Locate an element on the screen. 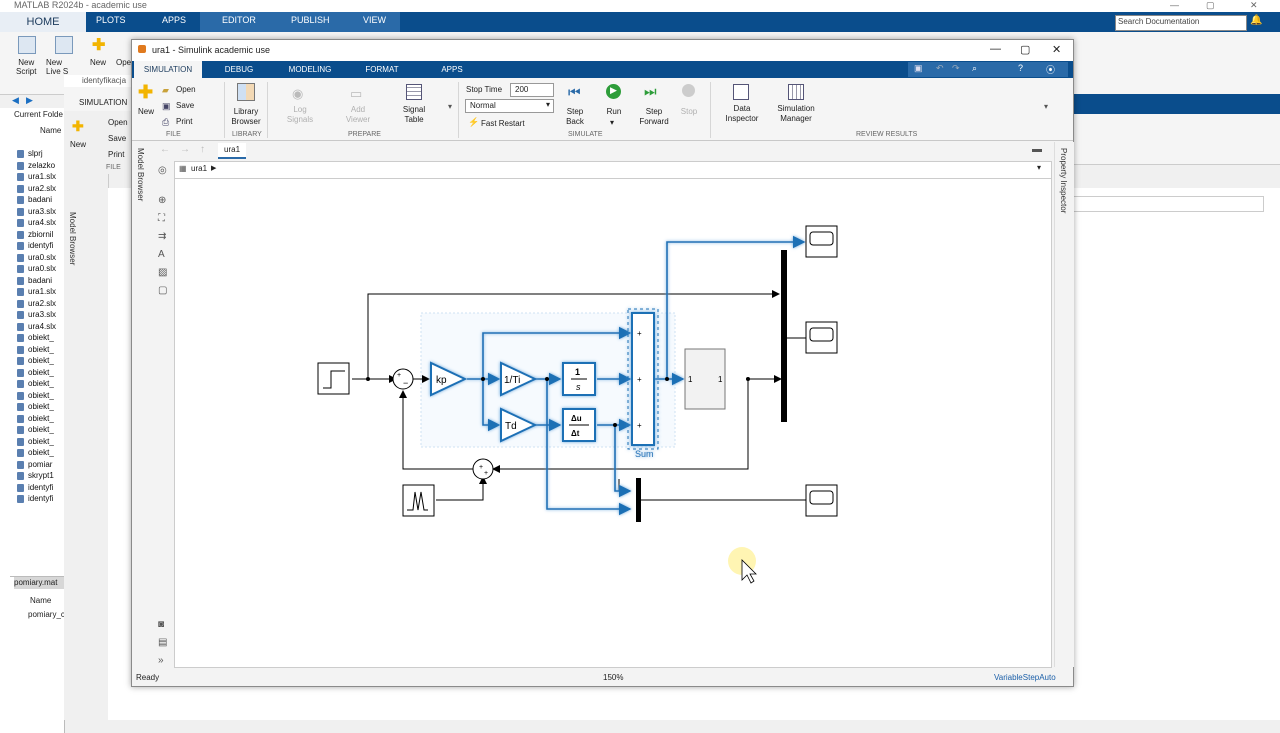 Image resolution: width=1280 pixels, height=733 pixels. signal-table-button: Signal Table is located at coordinates (414, 115).